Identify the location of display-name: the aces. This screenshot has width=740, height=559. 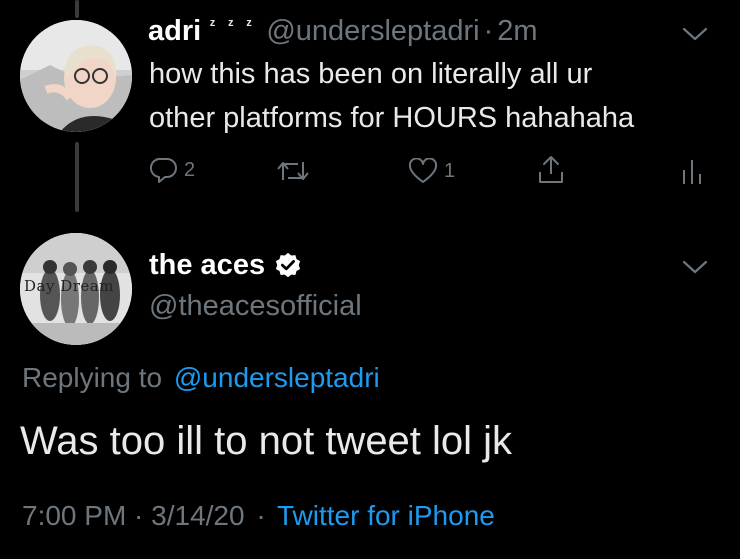
(207, 265).